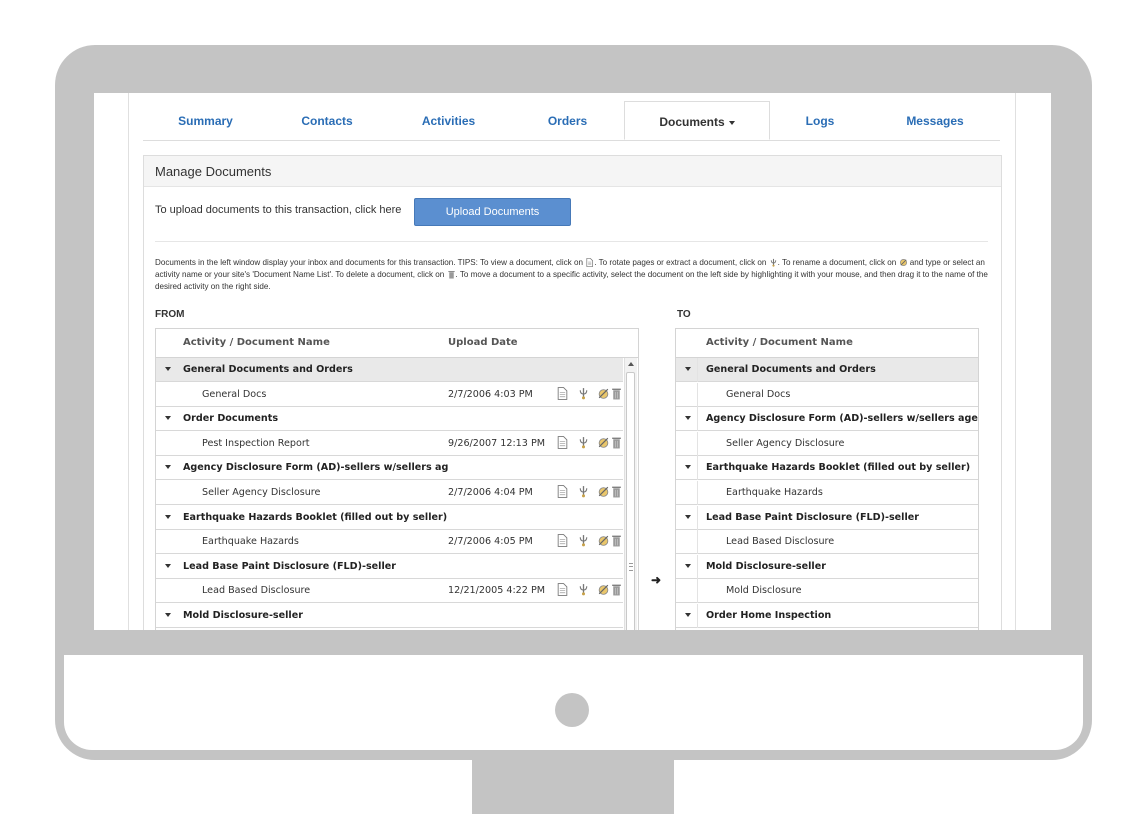 This screenshot has height=814, width=1147. What do you see at coordinates (128, 361) in the screenshot?
I see `screen-border-left` at bounding box center [128, 361].